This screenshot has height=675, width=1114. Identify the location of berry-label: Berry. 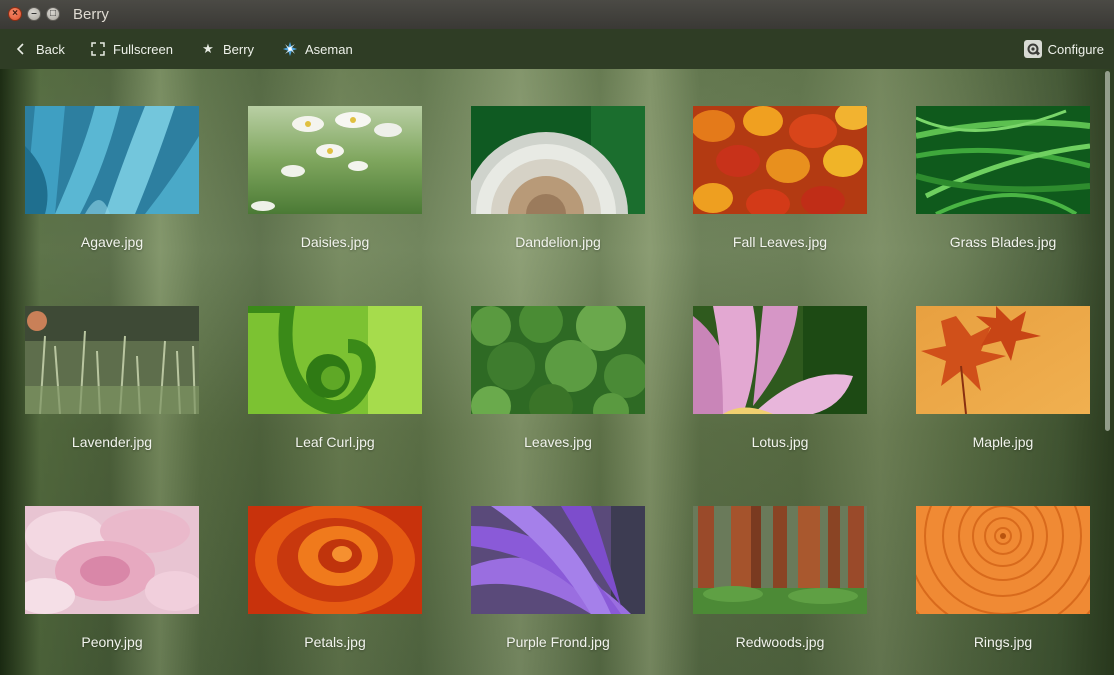
(239, 49).